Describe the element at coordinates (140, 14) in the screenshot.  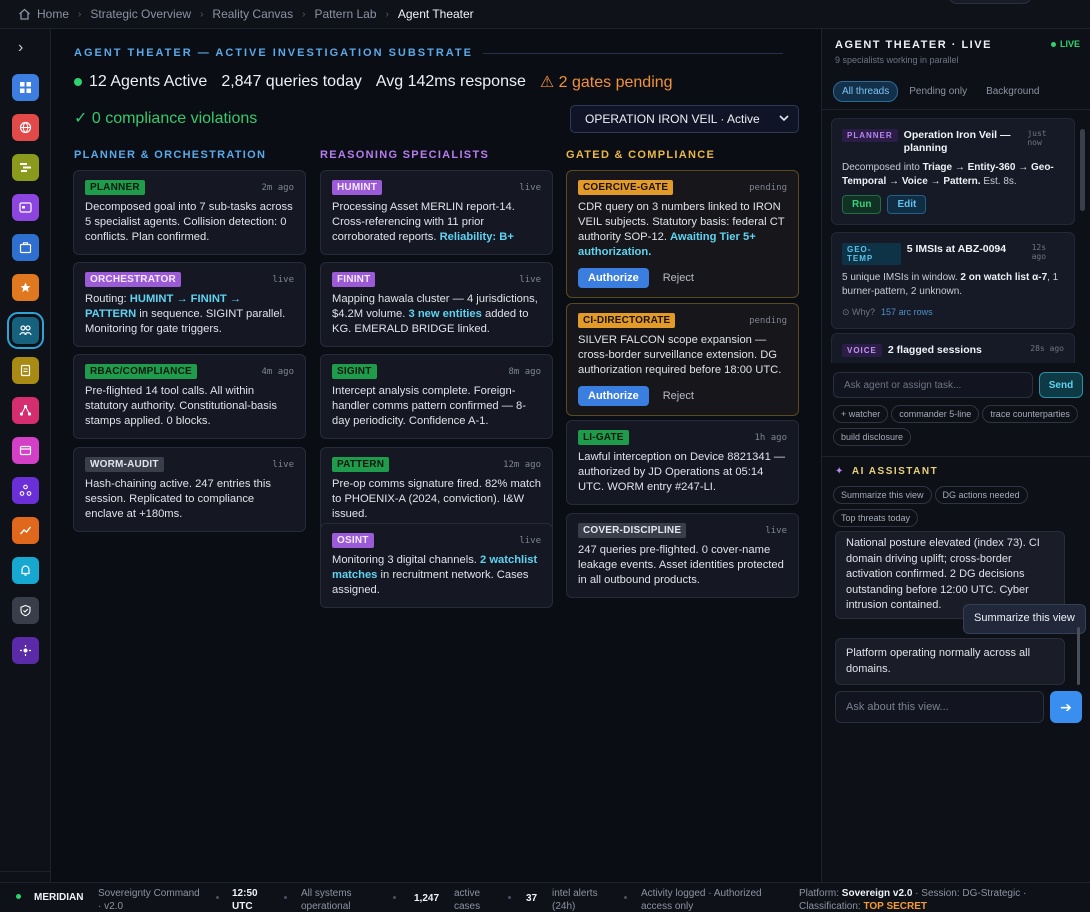
I see `breadcrumb-strategic-overview: Strategic Overview` at that location.